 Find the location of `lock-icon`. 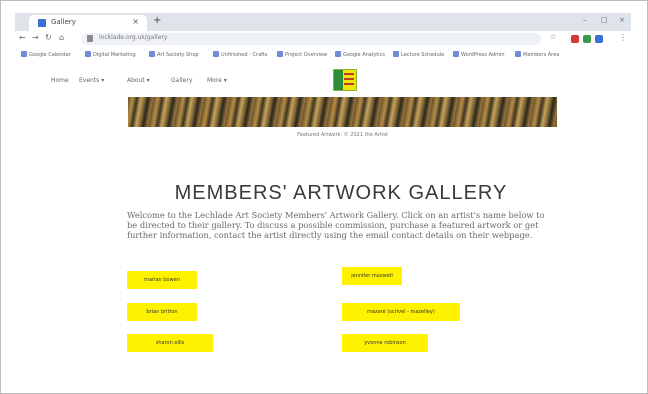

lock-icon is located at coordinates (90, 38).